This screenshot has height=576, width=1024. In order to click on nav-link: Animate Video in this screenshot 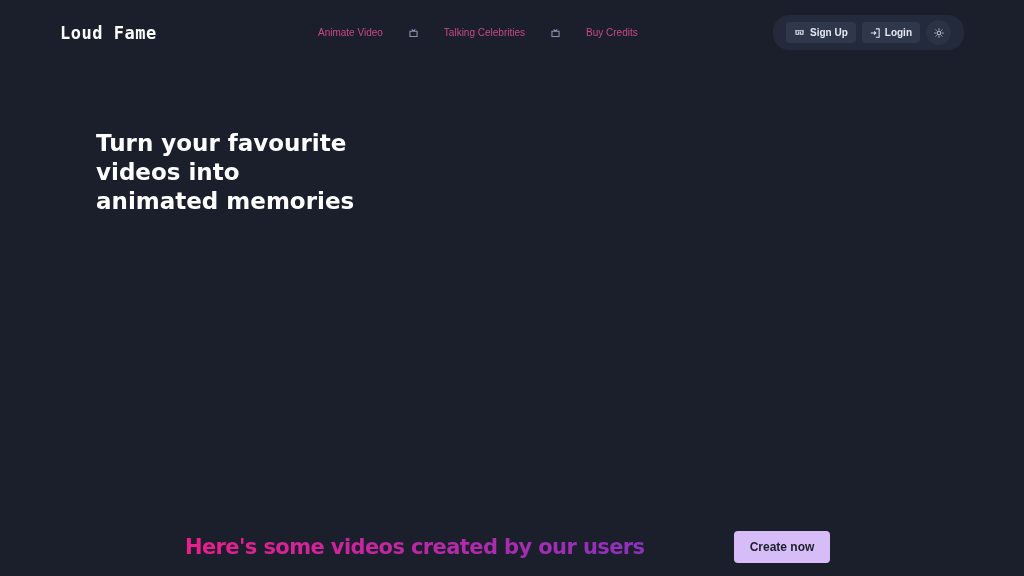, I will do `click(350, 32)`.